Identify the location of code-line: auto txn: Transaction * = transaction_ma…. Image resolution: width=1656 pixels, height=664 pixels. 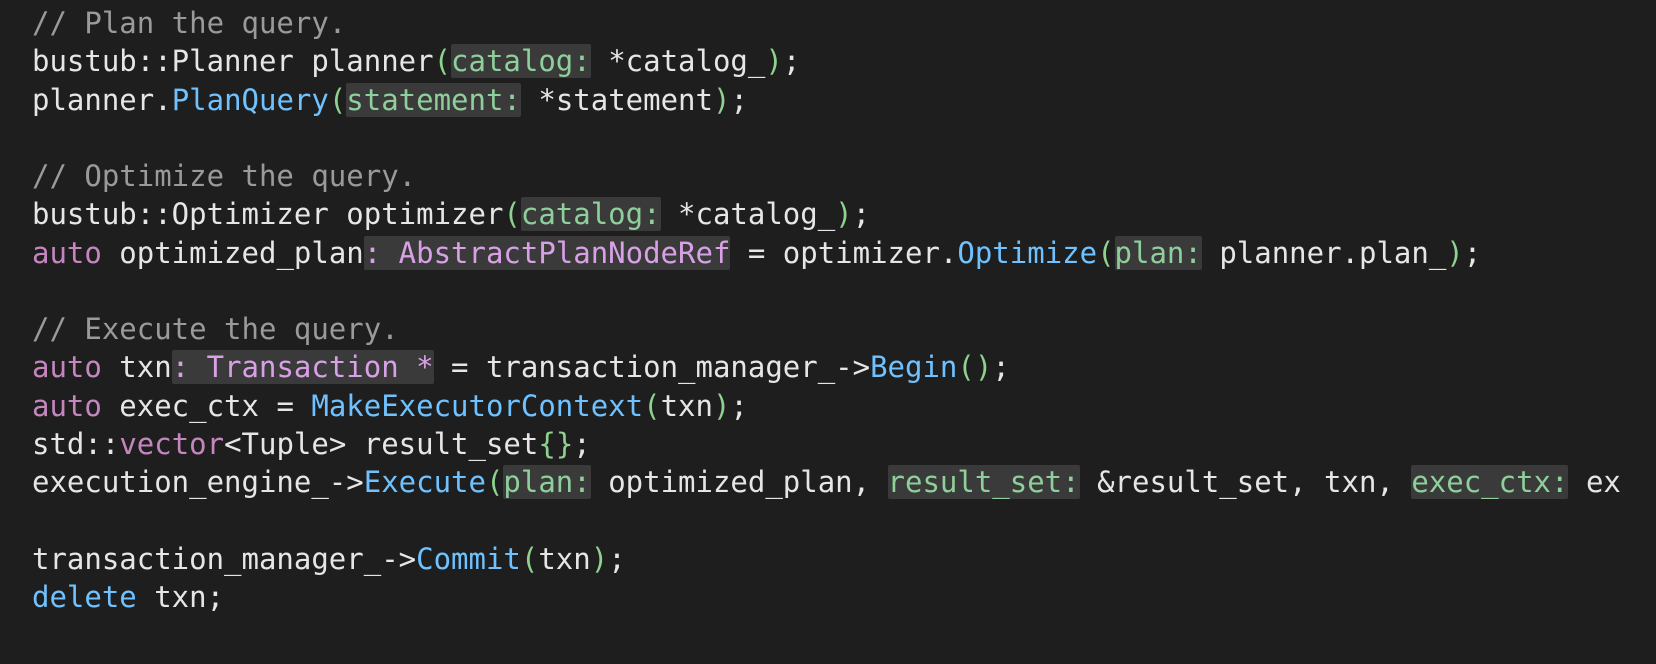
(521, 367).